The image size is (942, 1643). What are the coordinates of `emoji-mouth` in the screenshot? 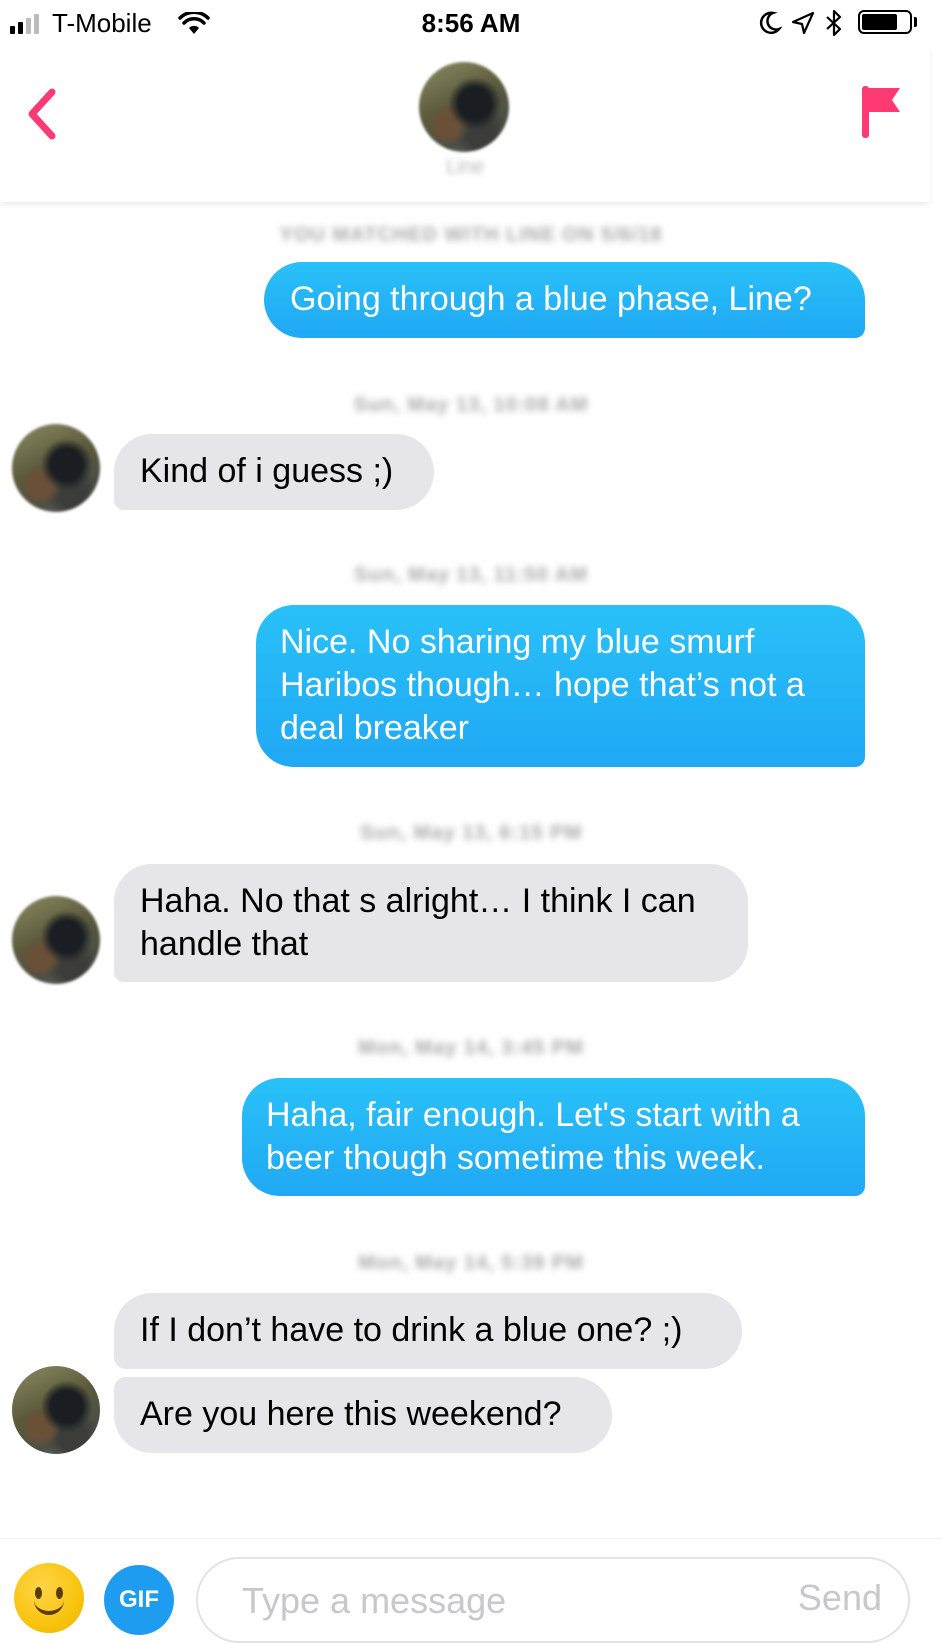 It's located at (49, 1607).